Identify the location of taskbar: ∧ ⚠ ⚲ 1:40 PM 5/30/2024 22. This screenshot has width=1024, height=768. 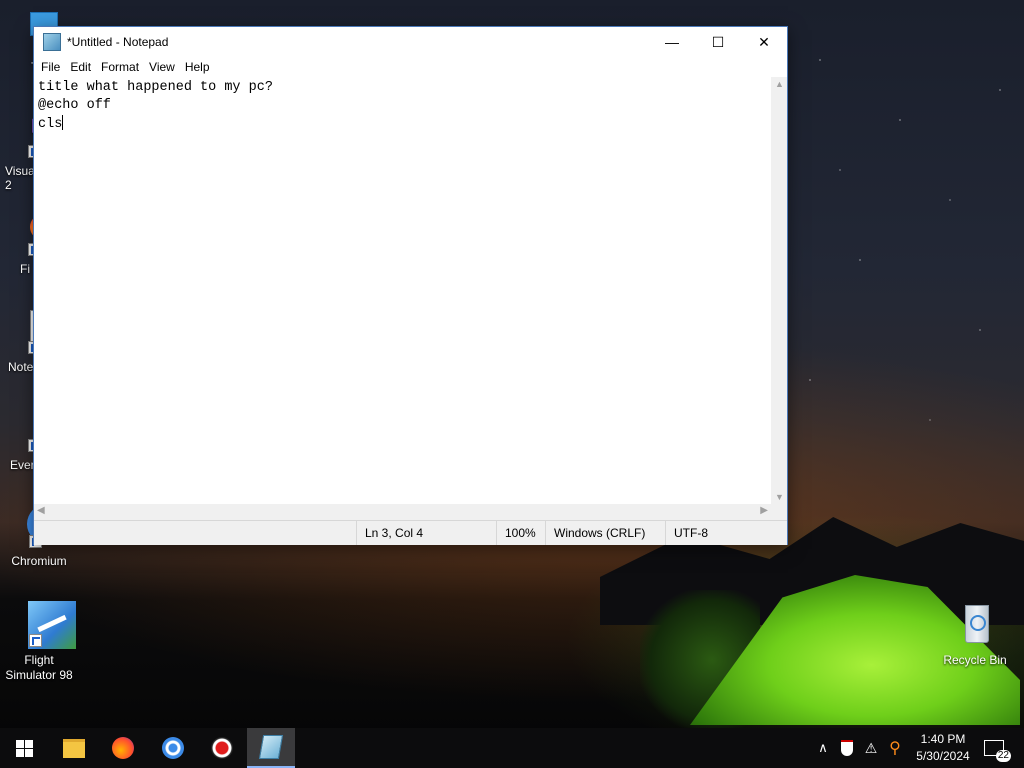
(512, 748).